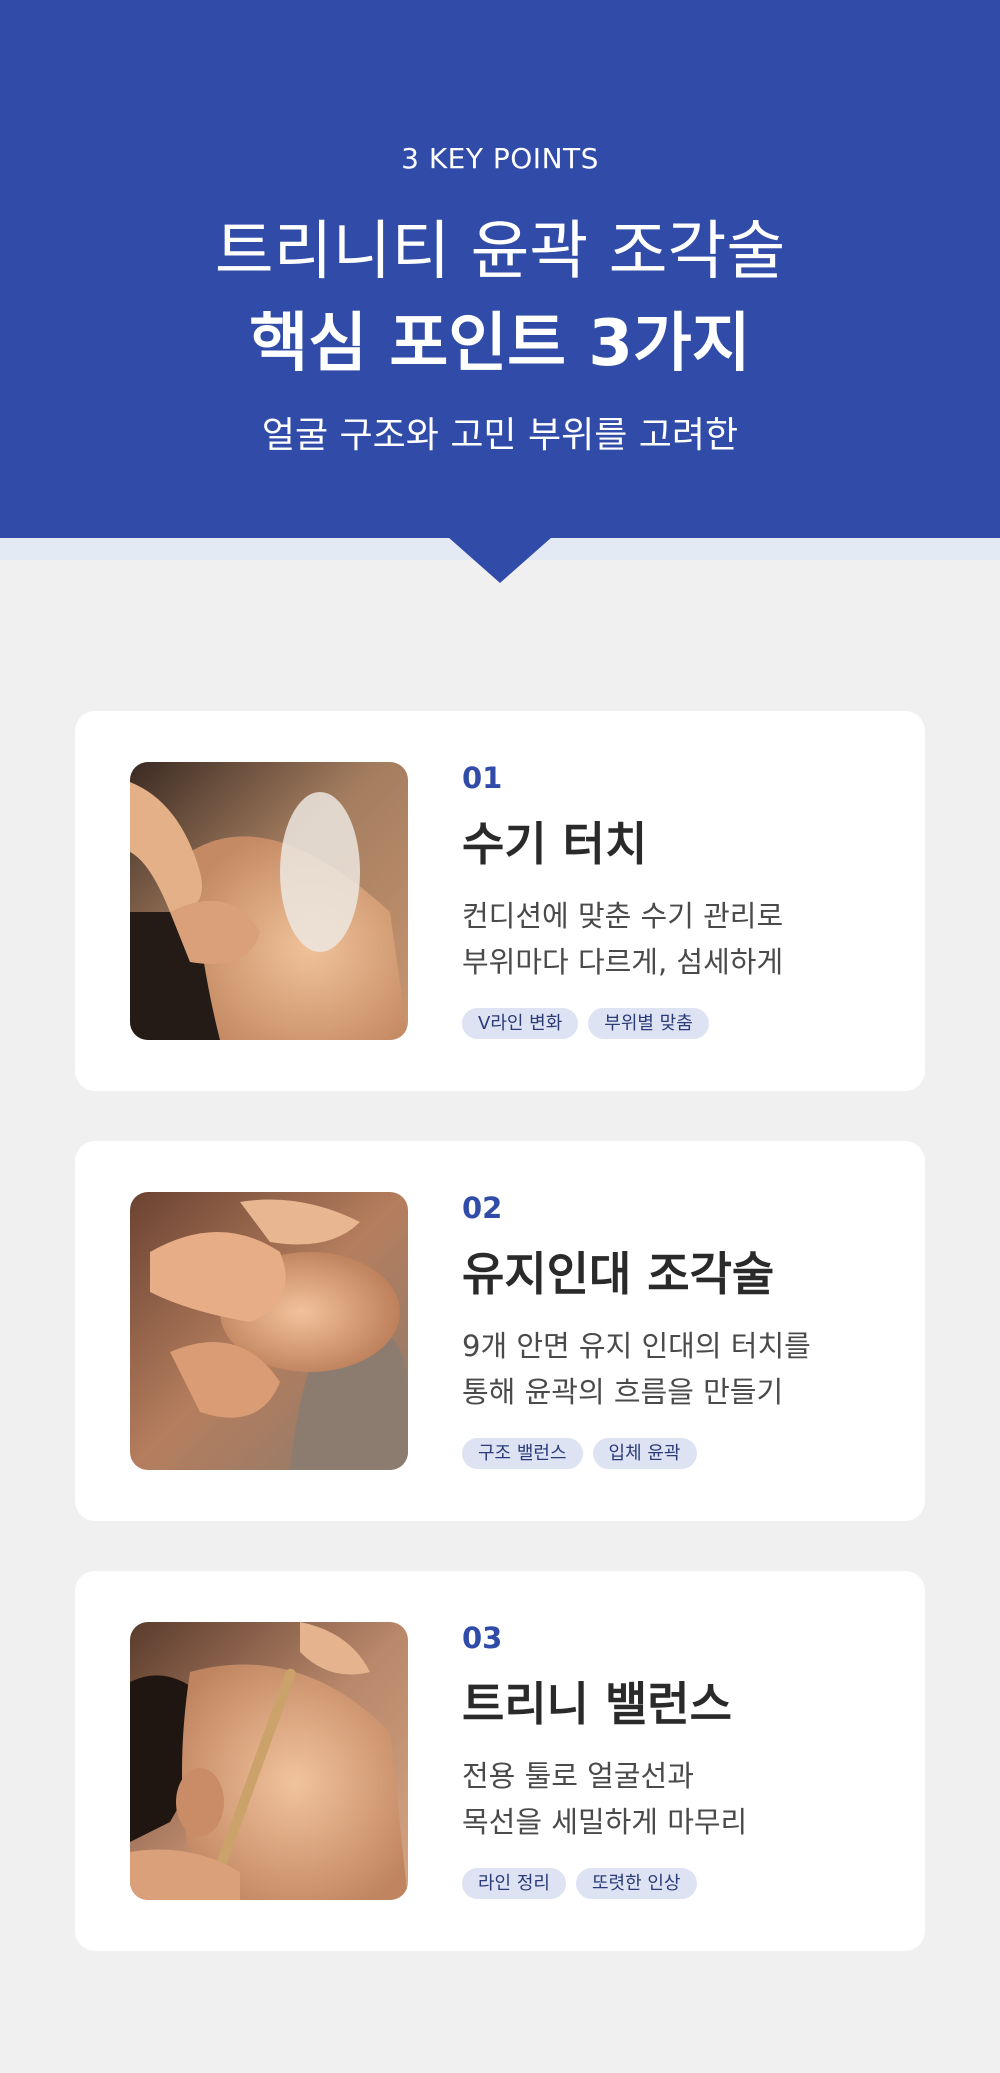  What do you see at coordinates (644, 1453) in the screenshot?
I see `tag-chip: 입체 윤곽` at bounding box center [644, 1453].